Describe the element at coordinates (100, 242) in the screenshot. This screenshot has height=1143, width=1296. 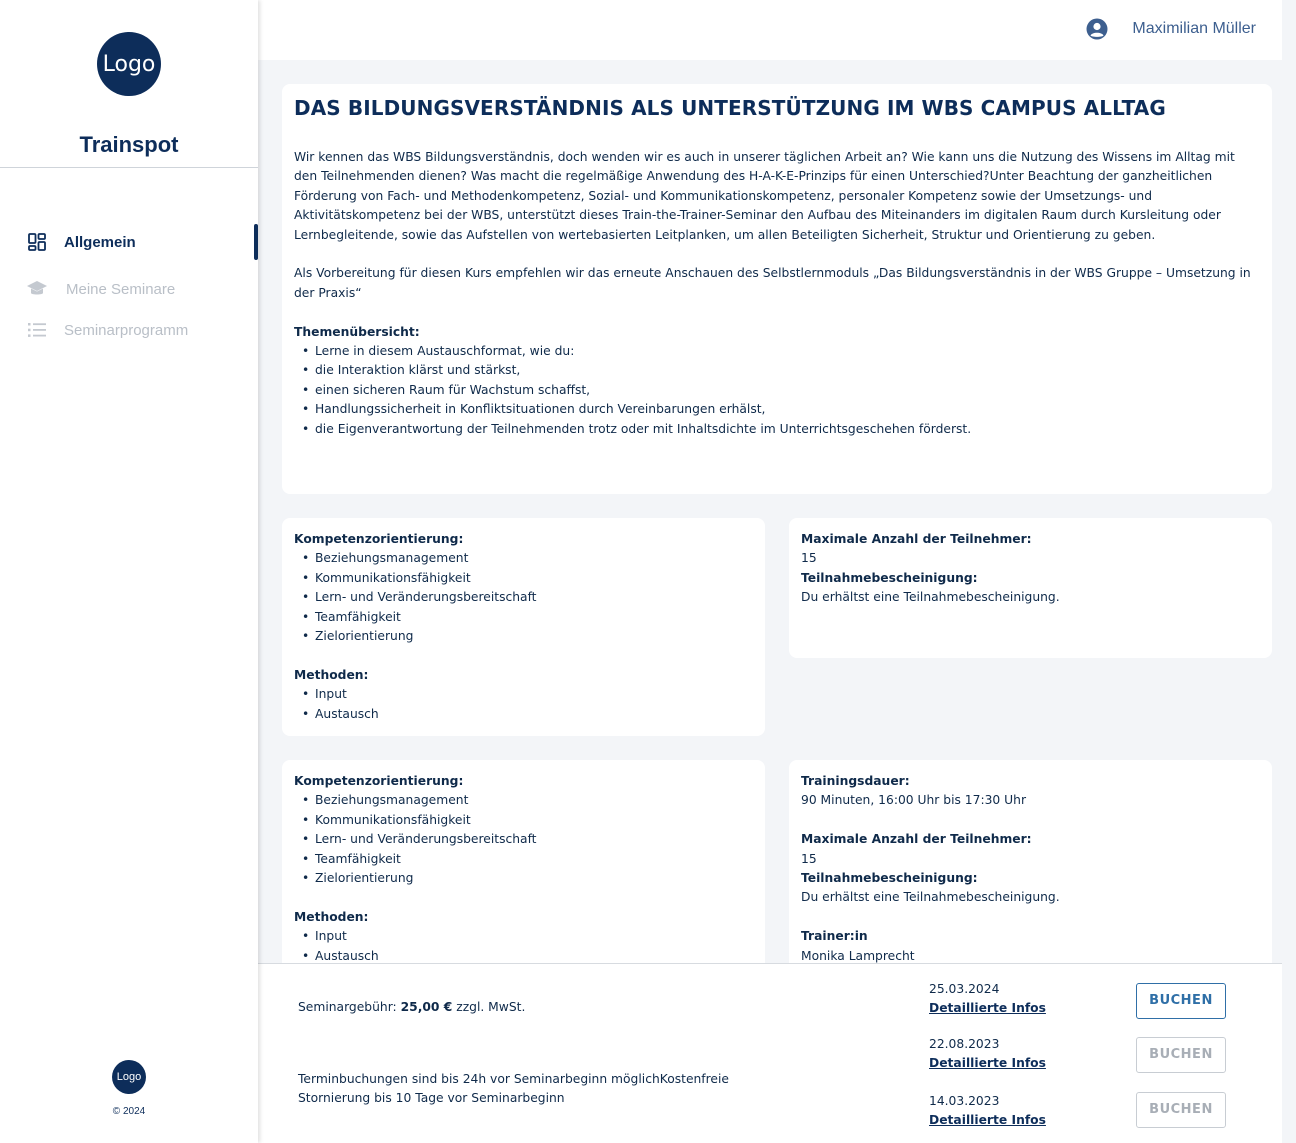
I see `sidebar-item-label: Allgemein` at that location.